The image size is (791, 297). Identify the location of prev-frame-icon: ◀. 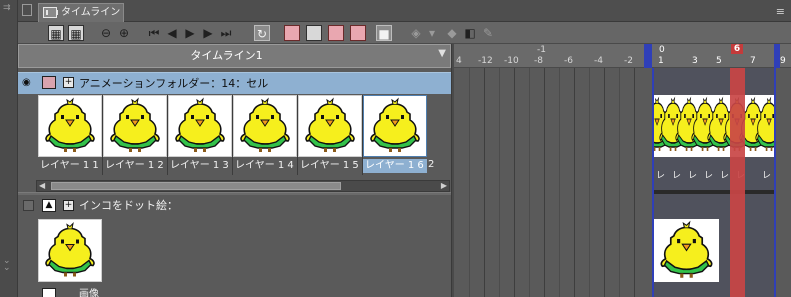
(172, 33).